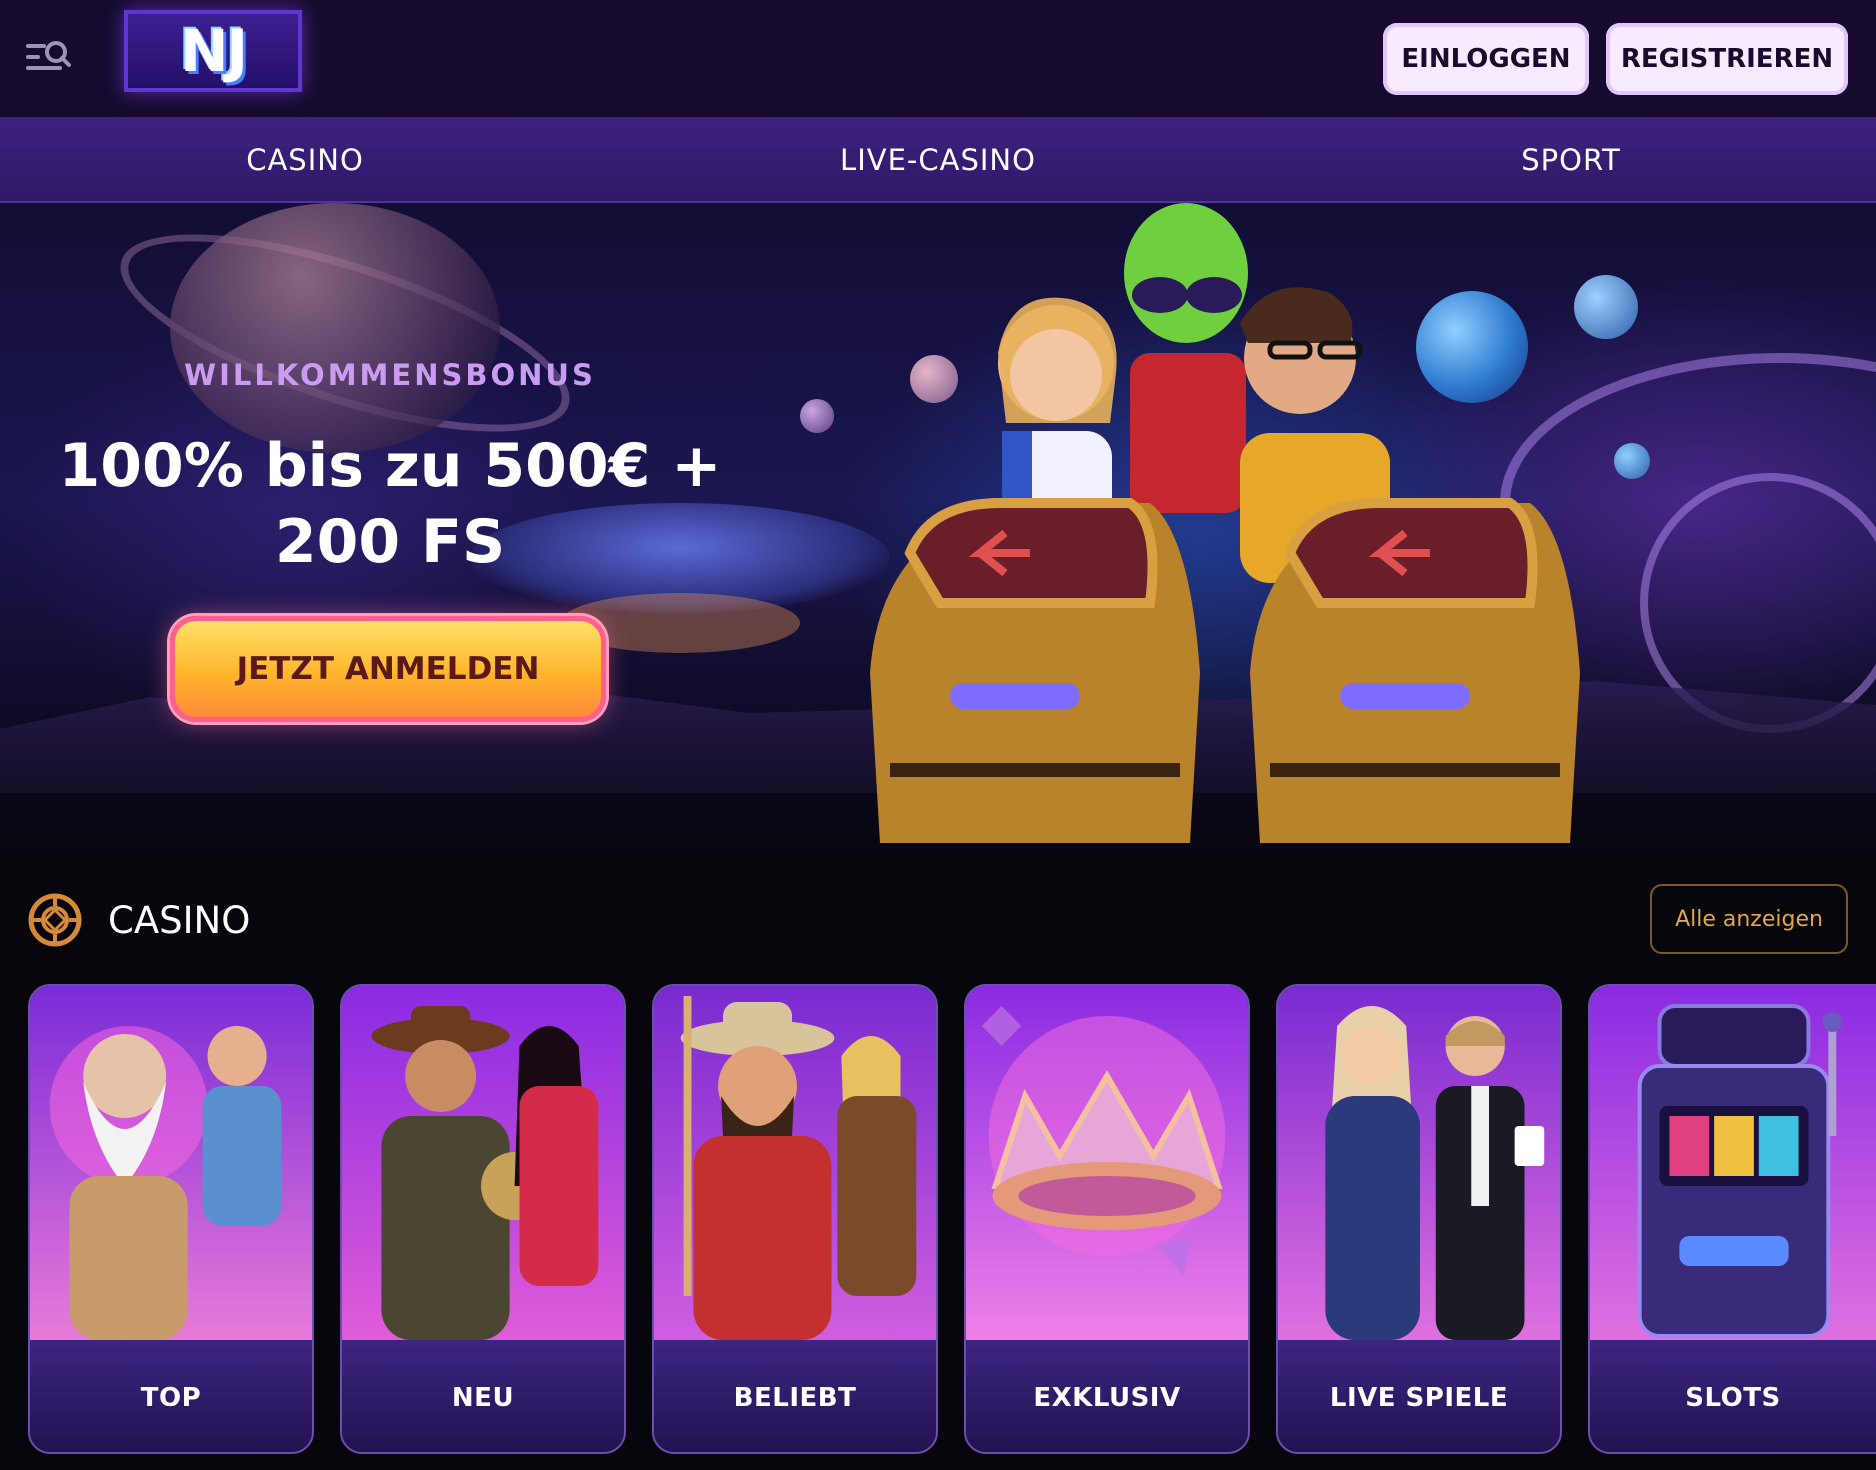  What do you see at coordinates (1107, 1163) in the screenshot?
I see `card-image-crown` at bounding box center [1107, 1163].